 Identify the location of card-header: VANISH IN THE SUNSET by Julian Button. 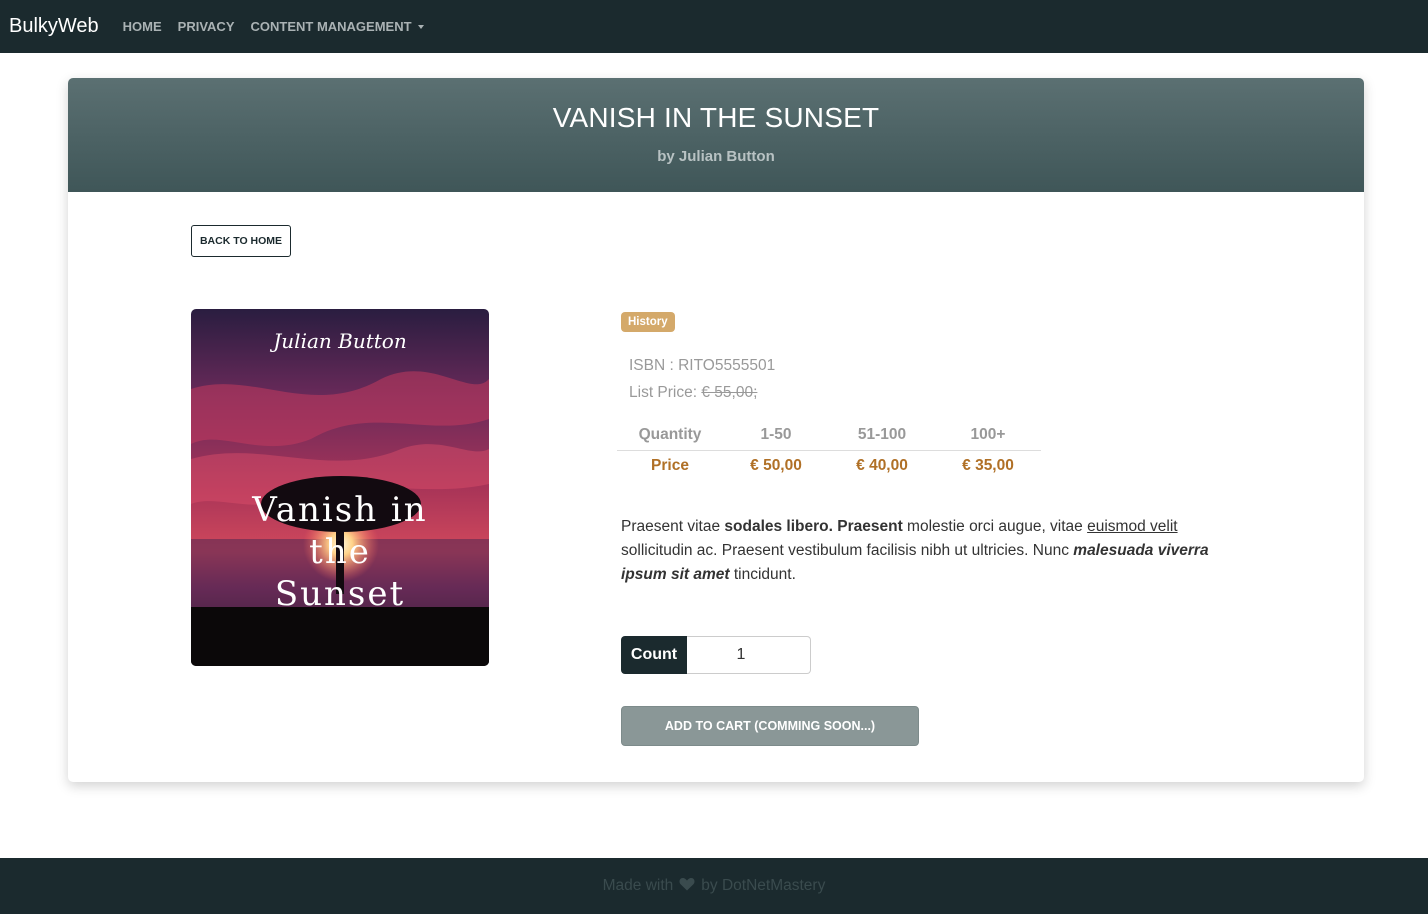
(716, 135).